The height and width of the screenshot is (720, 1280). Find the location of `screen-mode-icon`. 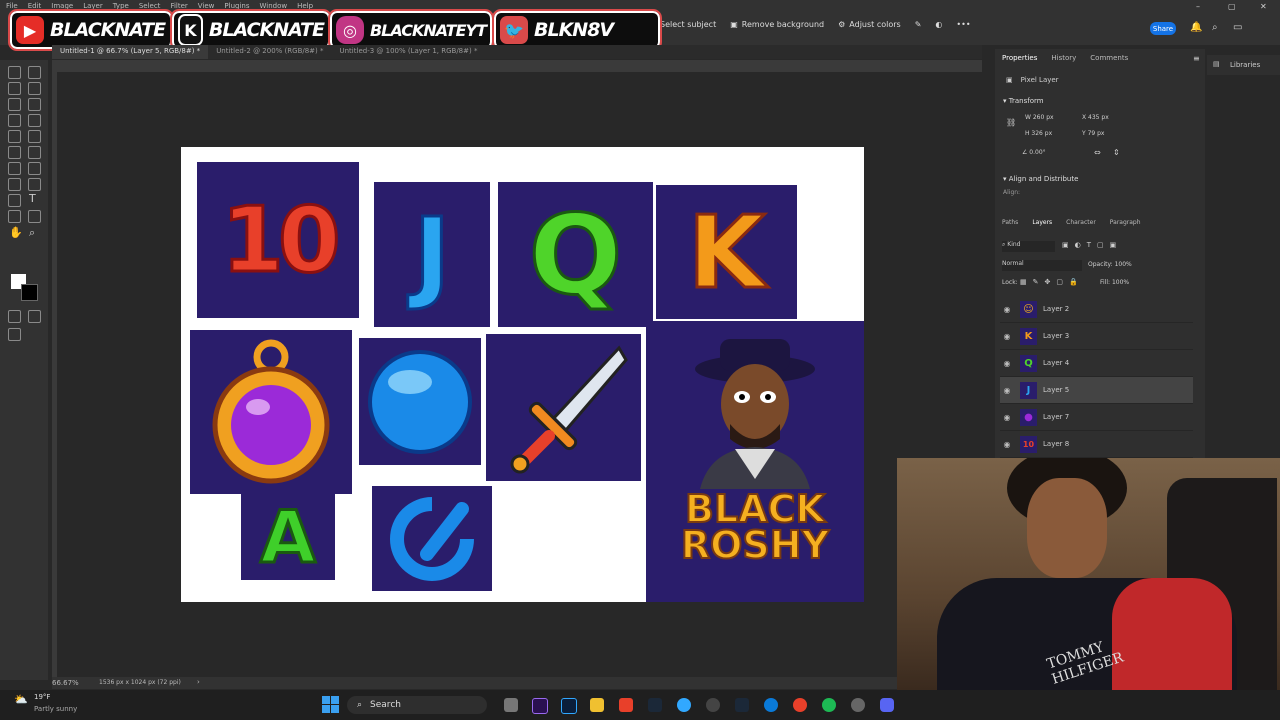

screen-mode-icon is located at coordinates (34, 316).